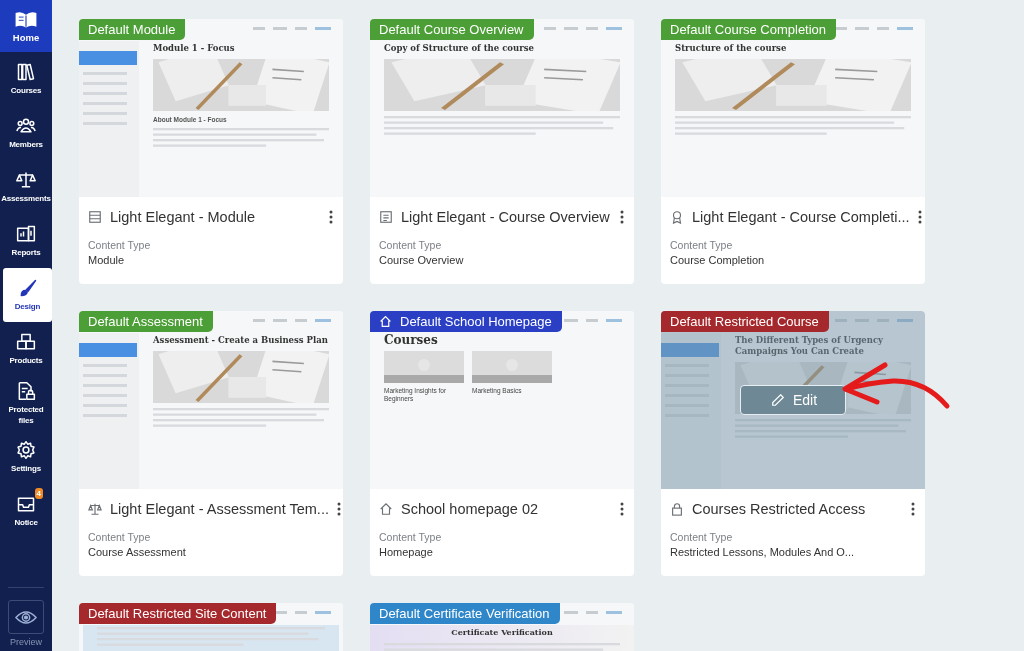 The height and width of the screenshot is (651, 1024). I want to click on lock-icon, so click(677, 509).